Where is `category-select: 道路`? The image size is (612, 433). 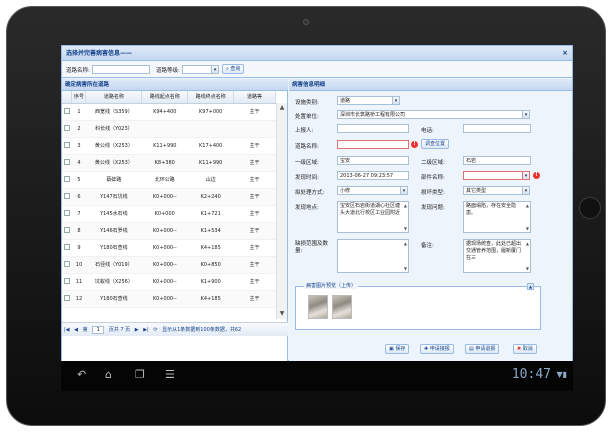
category-select: 道路 is located at coordinates (365, 100).